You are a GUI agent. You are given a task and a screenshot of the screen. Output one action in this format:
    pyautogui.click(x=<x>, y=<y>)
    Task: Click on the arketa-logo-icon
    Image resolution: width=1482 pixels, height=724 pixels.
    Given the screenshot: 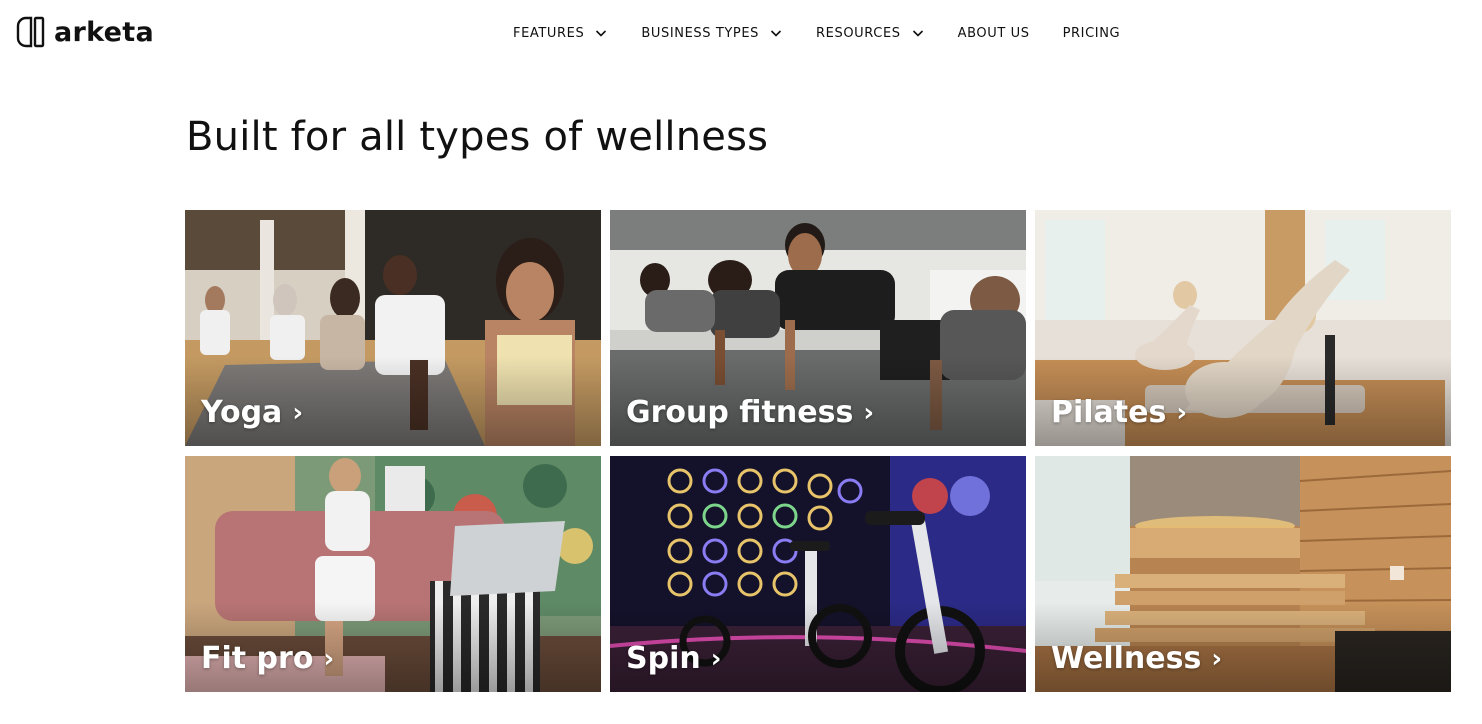 What is the action you would take?
    pyautogui.click(x=31, y=32)
    